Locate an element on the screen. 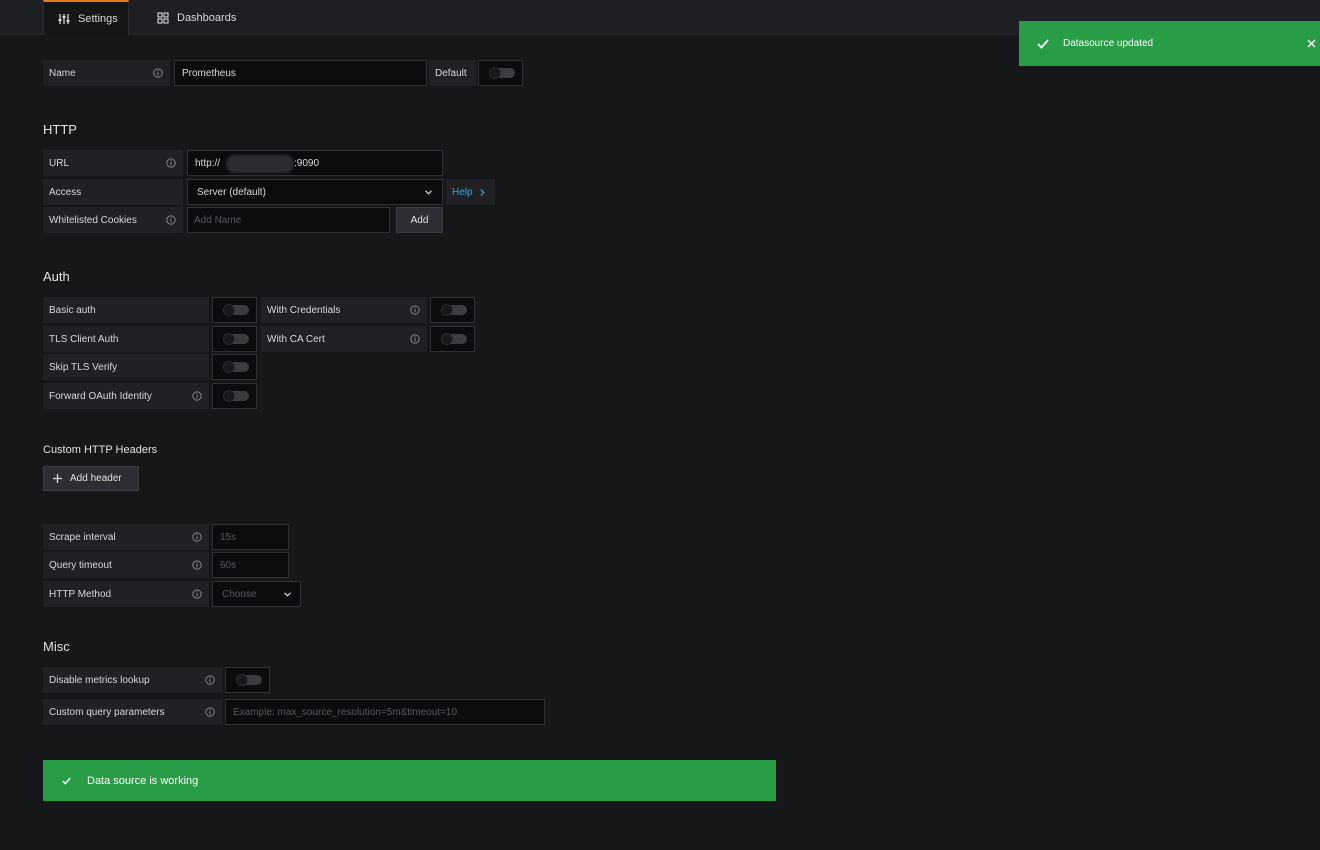 The width and height of the screenshot is (1320, 850). help-label: Help is located at coordinates (462, 192).